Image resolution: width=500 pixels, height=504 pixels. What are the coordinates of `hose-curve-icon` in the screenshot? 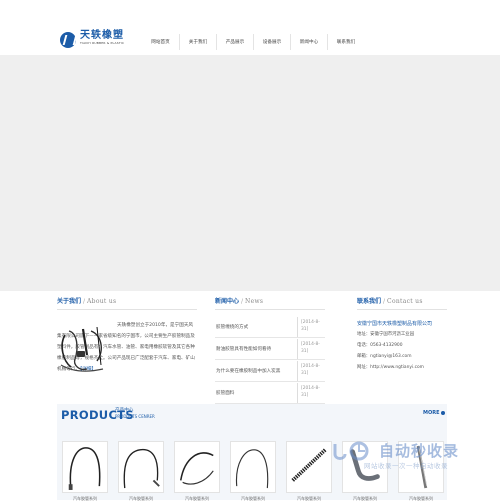 It's located at (197, 467).